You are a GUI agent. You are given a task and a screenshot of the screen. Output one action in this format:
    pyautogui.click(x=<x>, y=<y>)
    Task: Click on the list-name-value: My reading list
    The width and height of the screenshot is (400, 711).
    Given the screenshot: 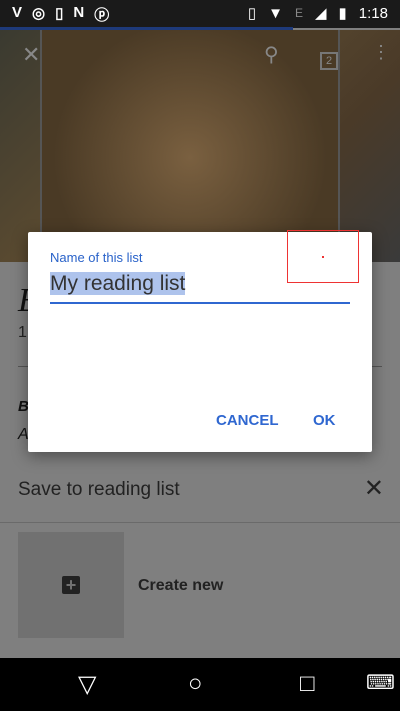 What is the action you would take?
    pyautogui.click(x=118, y=283)
    